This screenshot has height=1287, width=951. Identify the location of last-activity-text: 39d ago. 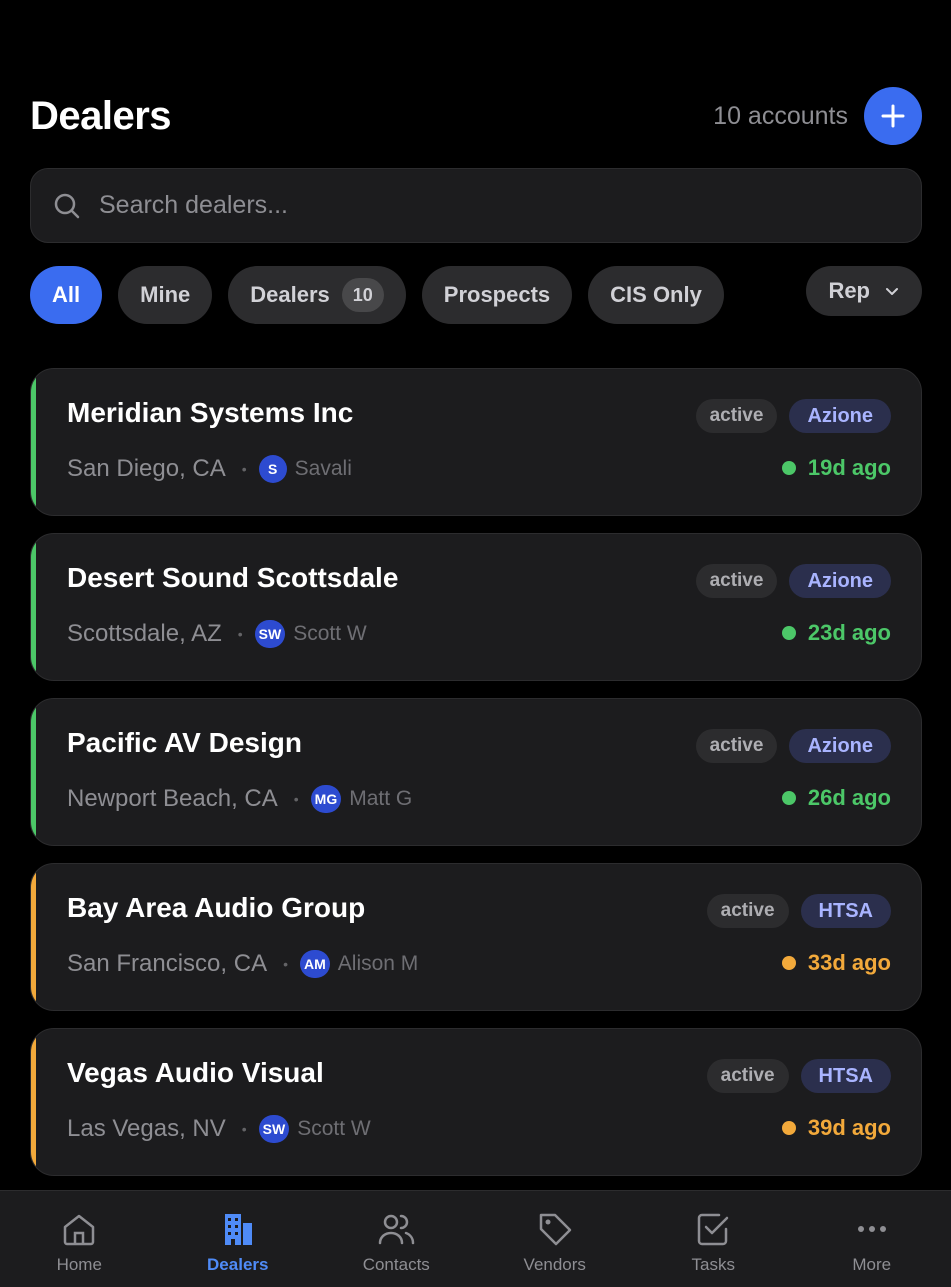
(849, 1127).